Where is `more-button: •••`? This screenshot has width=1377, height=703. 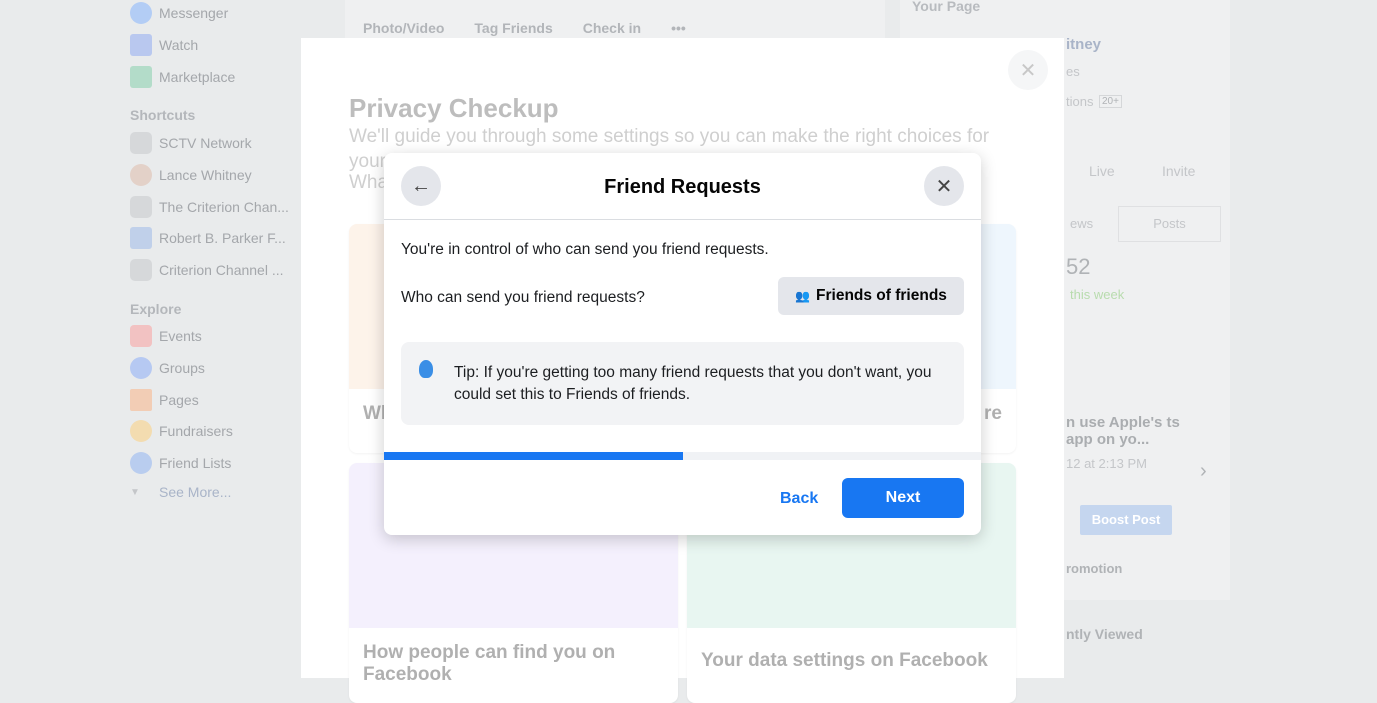
more-button: ••• is located at coordinates (678, 28).